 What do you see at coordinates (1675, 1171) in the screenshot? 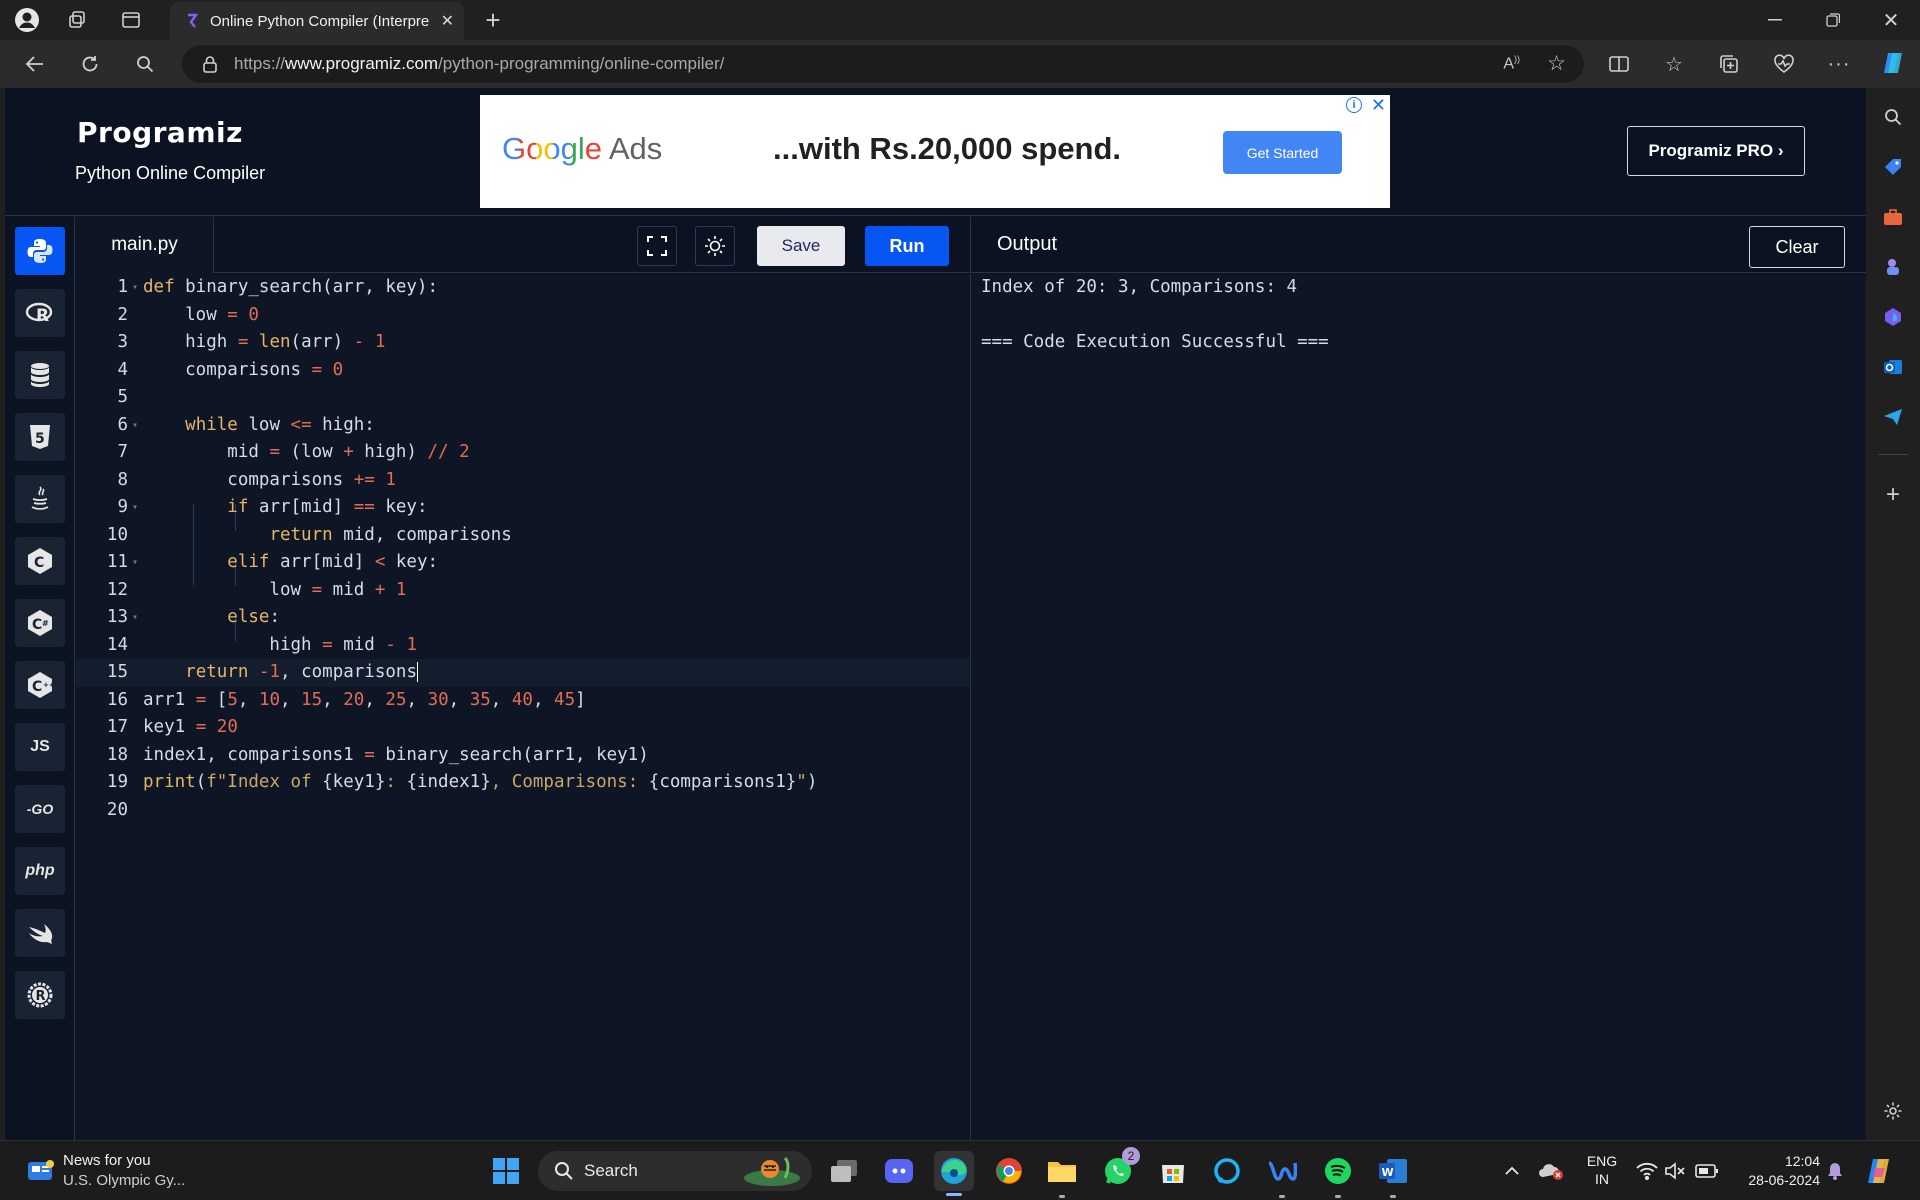
I see `volume-muted-icon` at bounding box center [1675, 1171].